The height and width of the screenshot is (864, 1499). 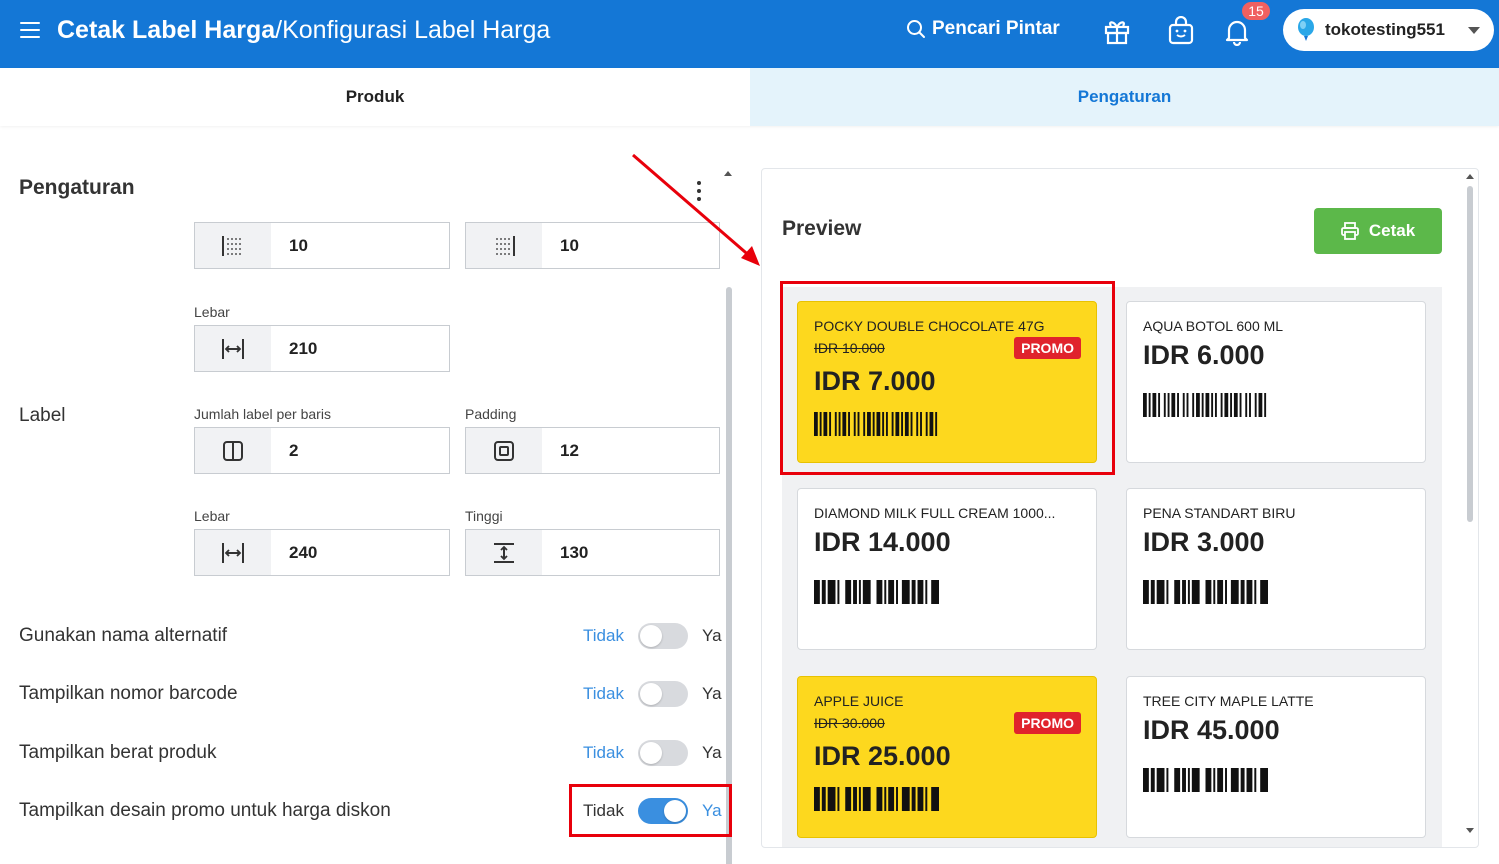 I want to click on margin-right-field: 10, so click(x=592, y=245).